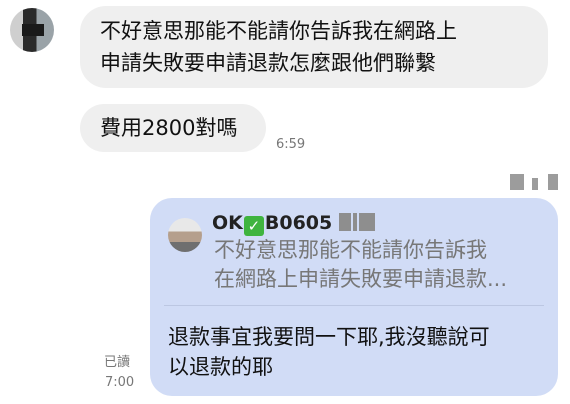 The width and height of the screenshot is (570, 404). I want to click on quoted-sender-avatar, so click(185, 235).